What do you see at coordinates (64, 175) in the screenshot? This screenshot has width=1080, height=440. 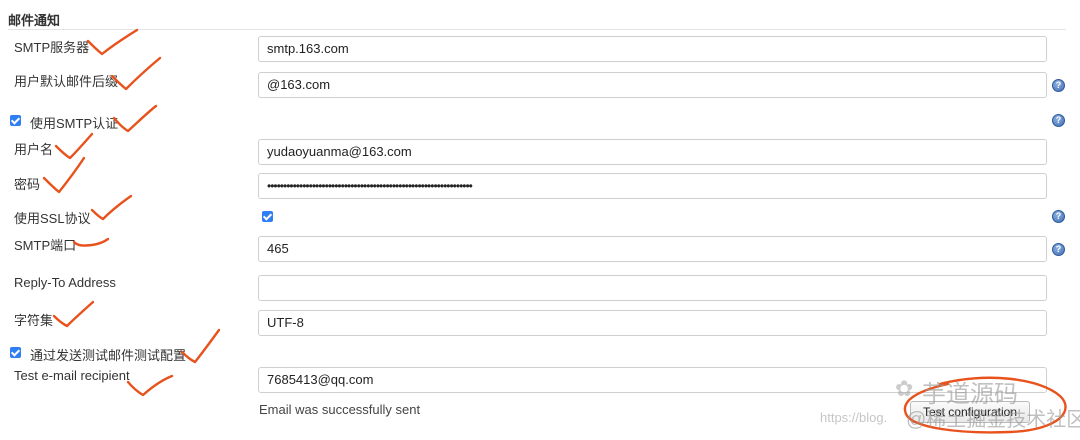 I see `checkmark-password` at bounding box center [64, 175].